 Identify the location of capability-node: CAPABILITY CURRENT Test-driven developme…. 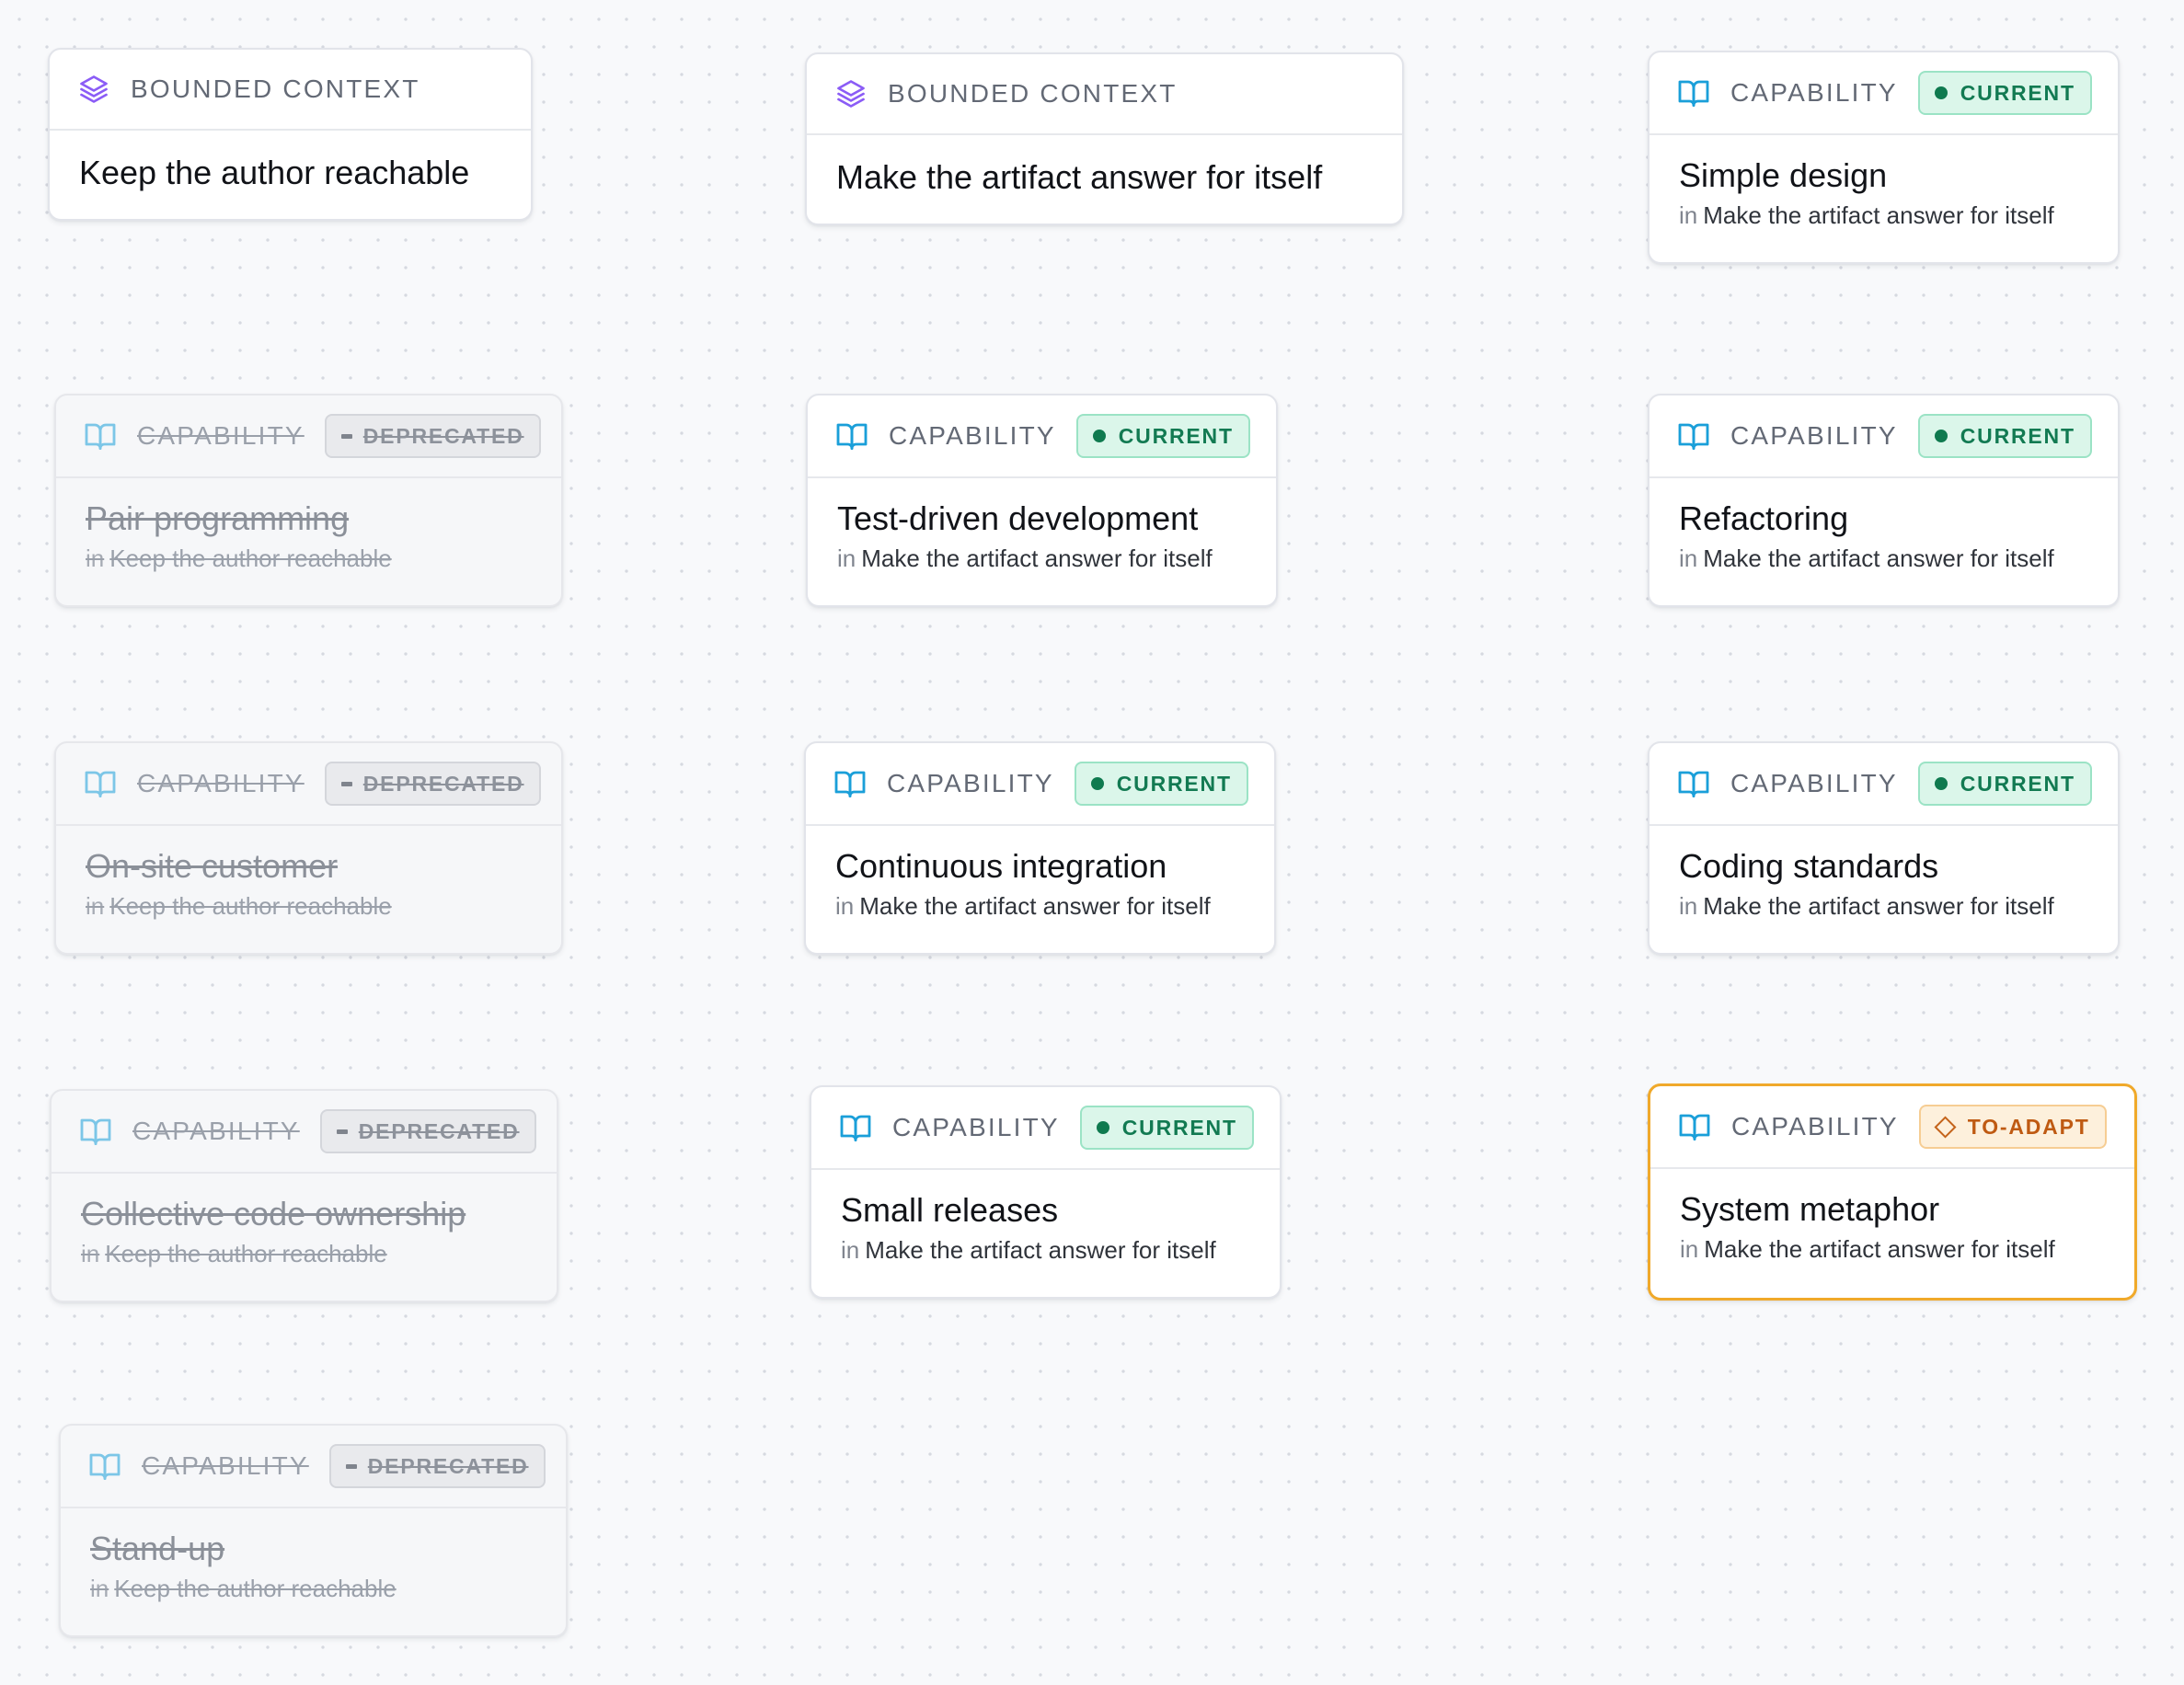
(1042, 500).